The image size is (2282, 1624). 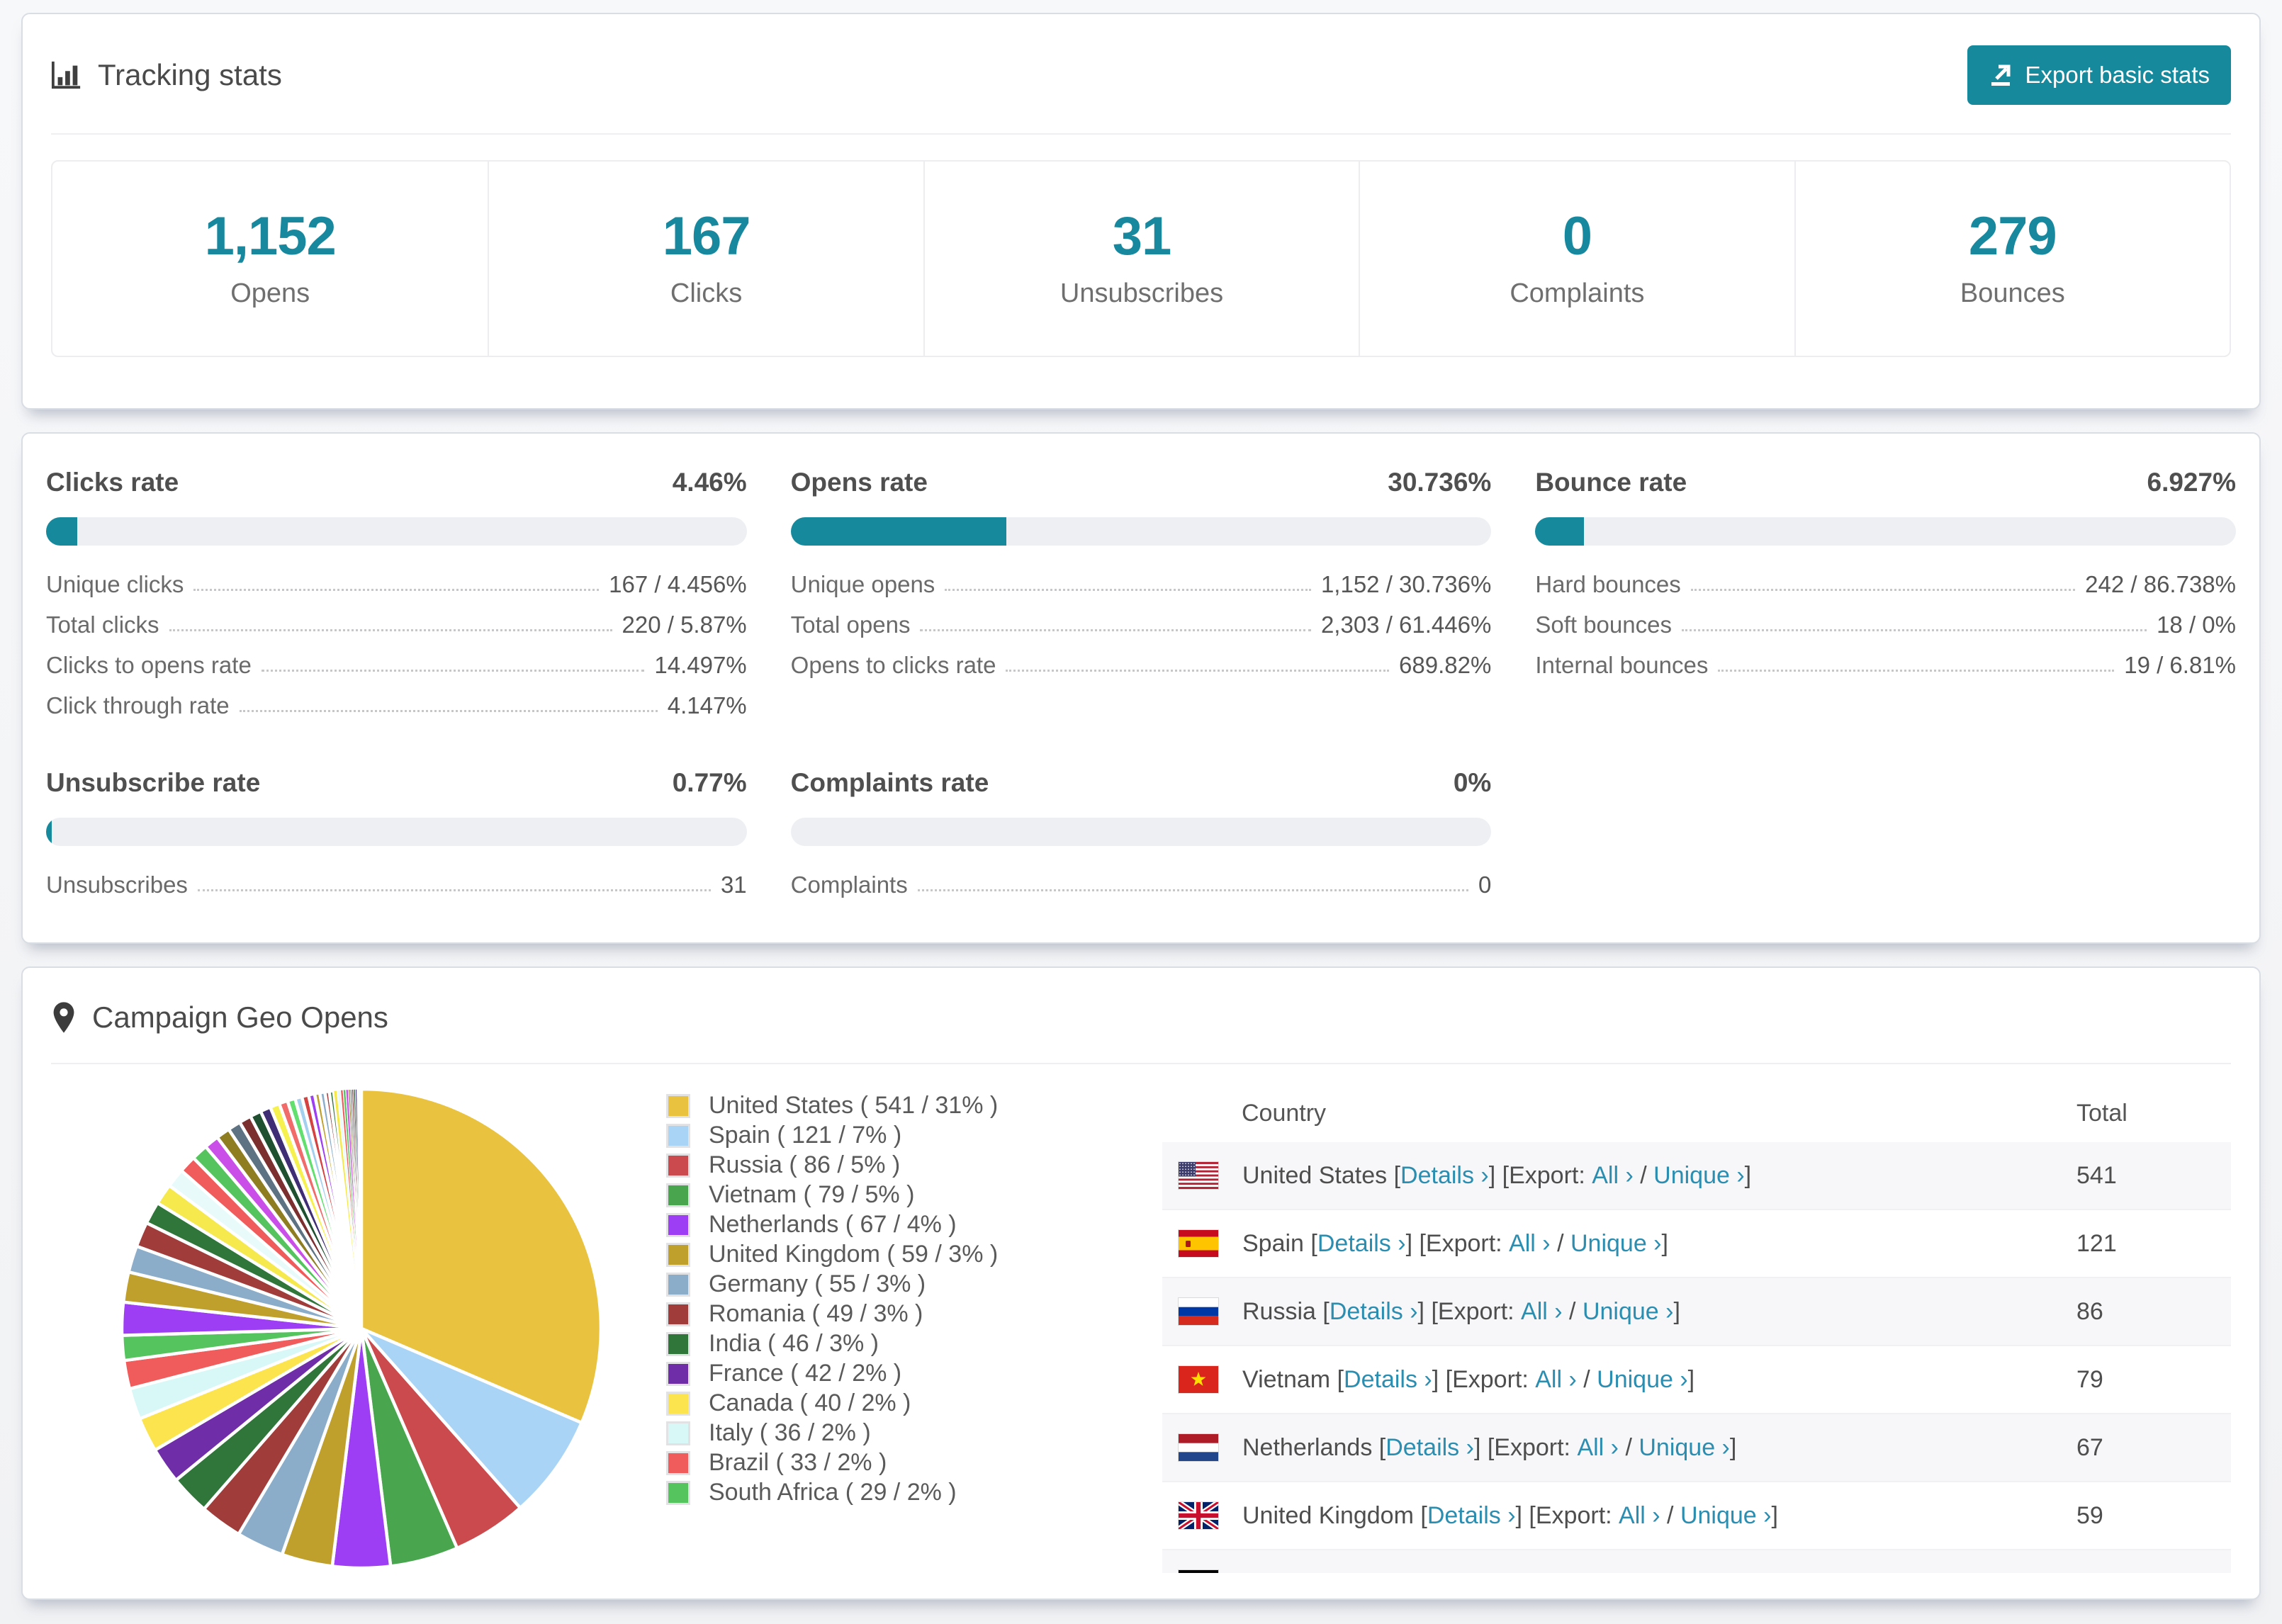 What do you see at coordinates (790, 1433) in the screenshot?
I see `legend-label: Italy ( 36 / 2% )` at bounding box center [790, 1433].